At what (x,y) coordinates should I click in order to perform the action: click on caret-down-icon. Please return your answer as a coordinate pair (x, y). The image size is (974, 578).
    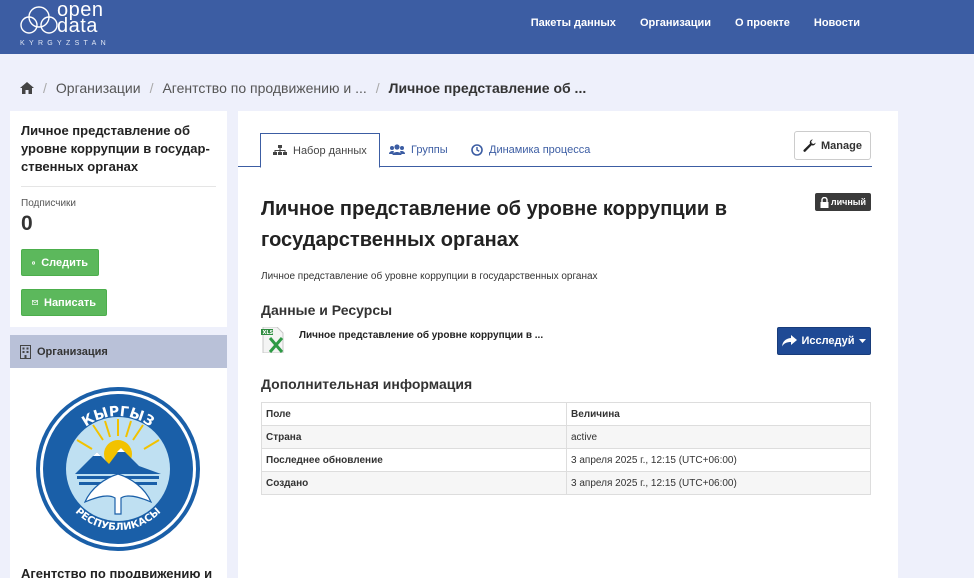
    Looking at the image, I should click on (862, 341).